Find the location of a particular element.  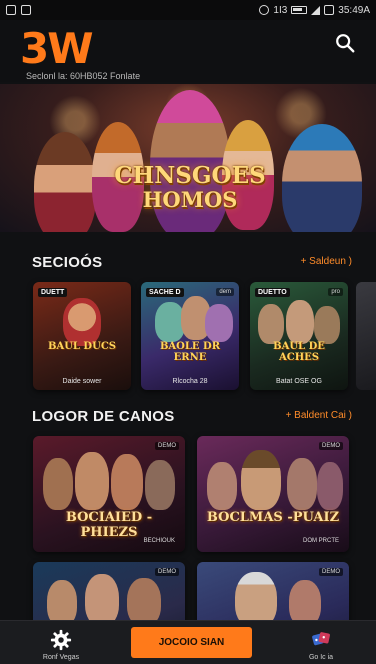

game-card: DUETT BAUL DUCS Daide sower is located at coordinates (82, 336).